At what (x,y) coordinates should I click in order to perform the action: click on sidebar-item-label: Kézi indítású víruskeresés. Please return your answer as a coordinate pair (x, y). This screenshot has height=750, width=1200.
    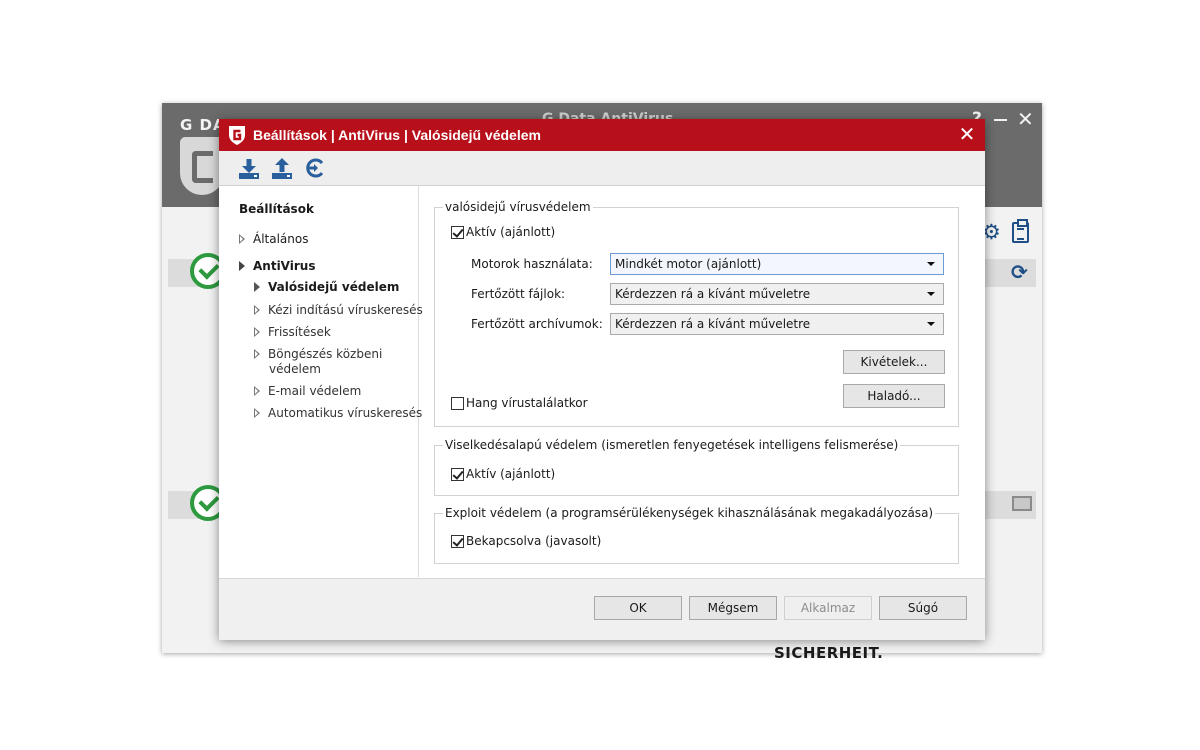
    Looking at the image, I should click on (345, 310).